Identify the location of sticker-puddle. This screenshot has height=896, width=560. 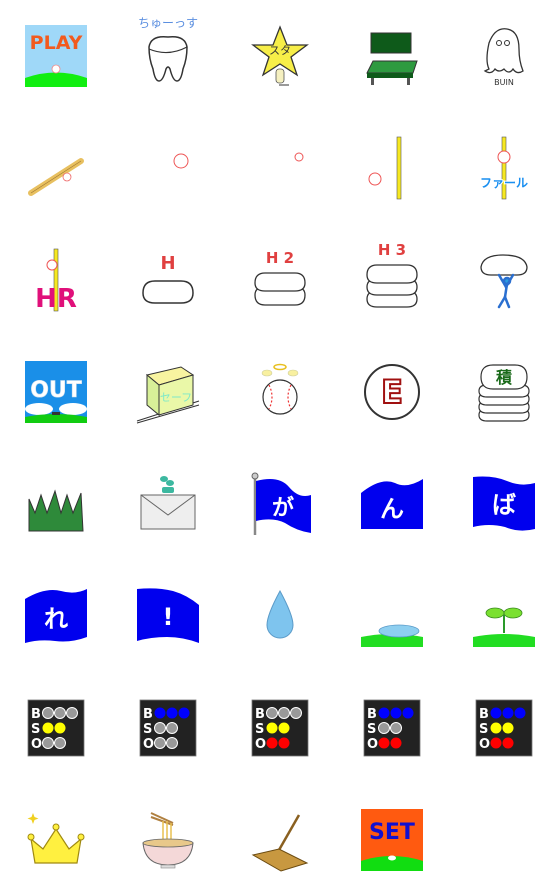
(392, 616).